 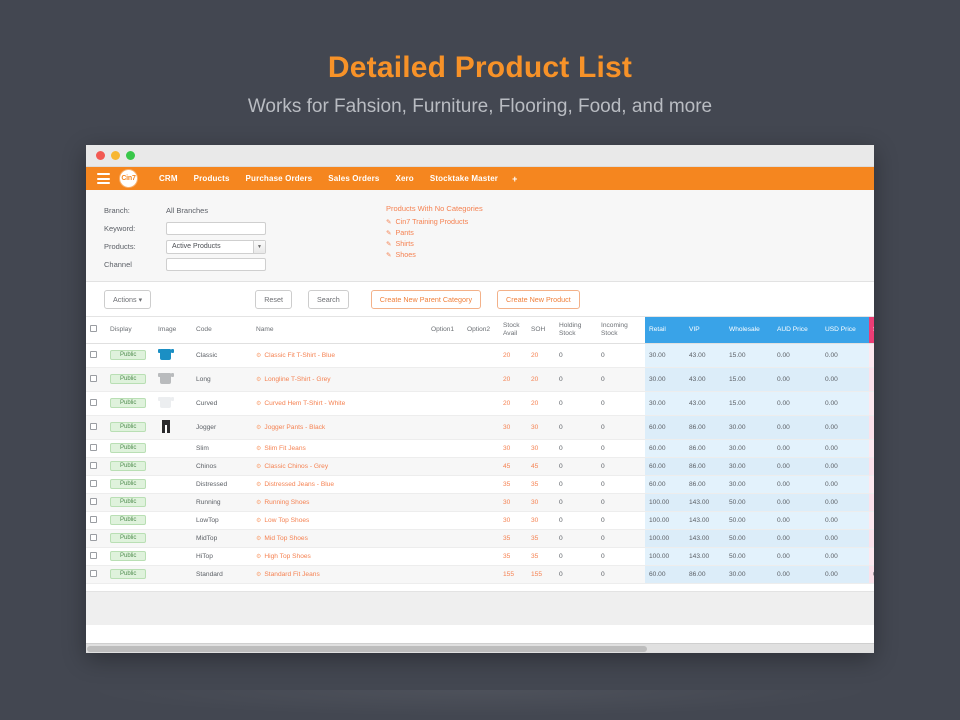 I want to click on no-category-link-shoes: ✎ Shoes, so click(x=434, y=254).